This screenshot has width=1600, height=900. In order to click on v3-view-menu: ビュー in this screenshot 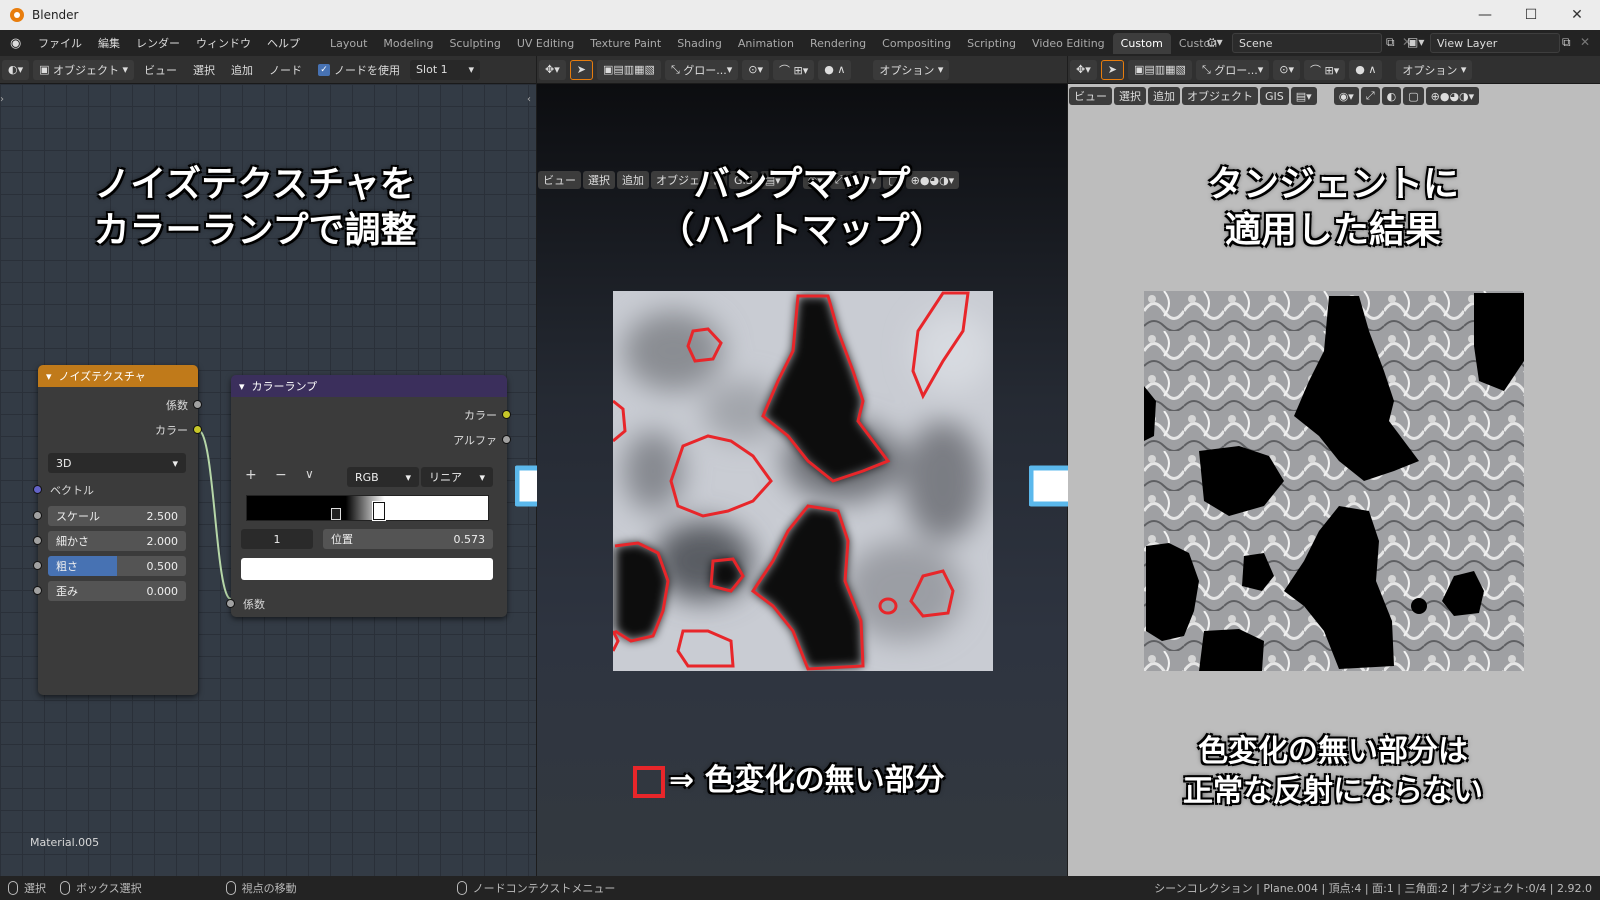, I will do `click(1090, 96)`.